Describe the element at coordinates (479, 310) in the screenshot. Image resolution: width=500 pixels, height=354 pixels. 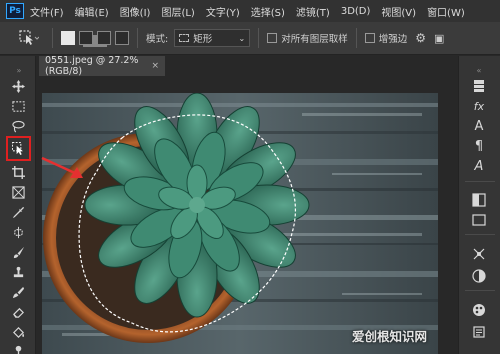
I see `color-palette-icon` at that location.